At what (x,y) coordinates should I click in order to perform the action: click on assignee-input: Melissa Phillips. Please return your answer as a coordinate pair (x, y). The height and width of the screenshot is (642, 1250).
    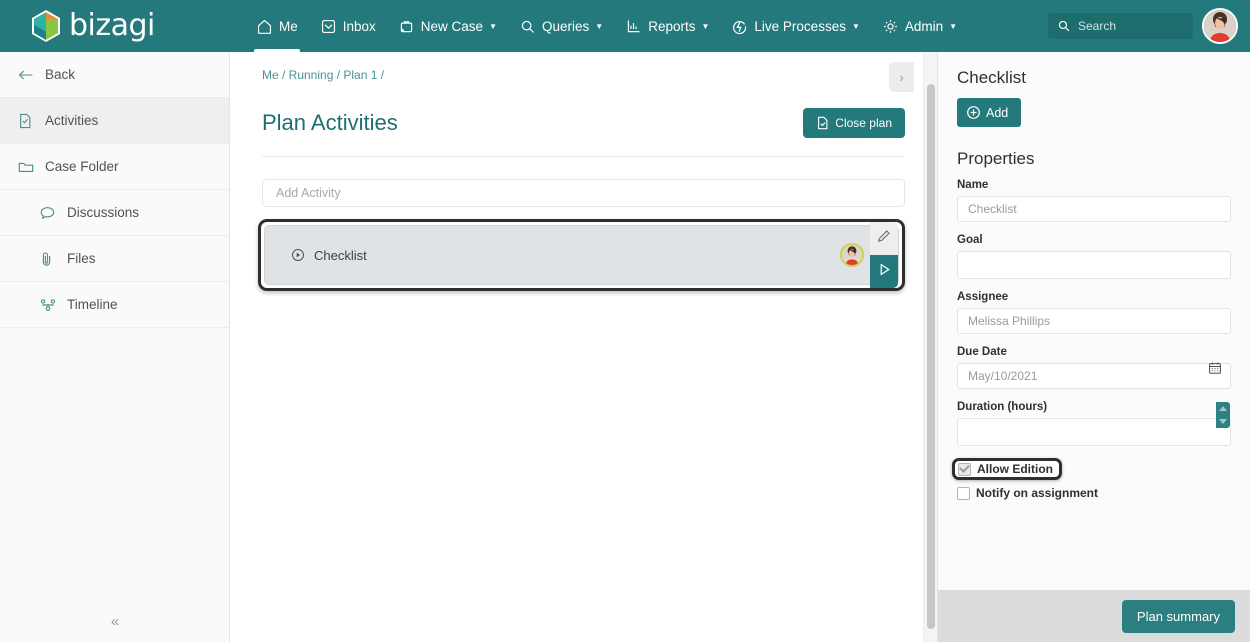
    Looking at the image, I should click on (1094, 321).